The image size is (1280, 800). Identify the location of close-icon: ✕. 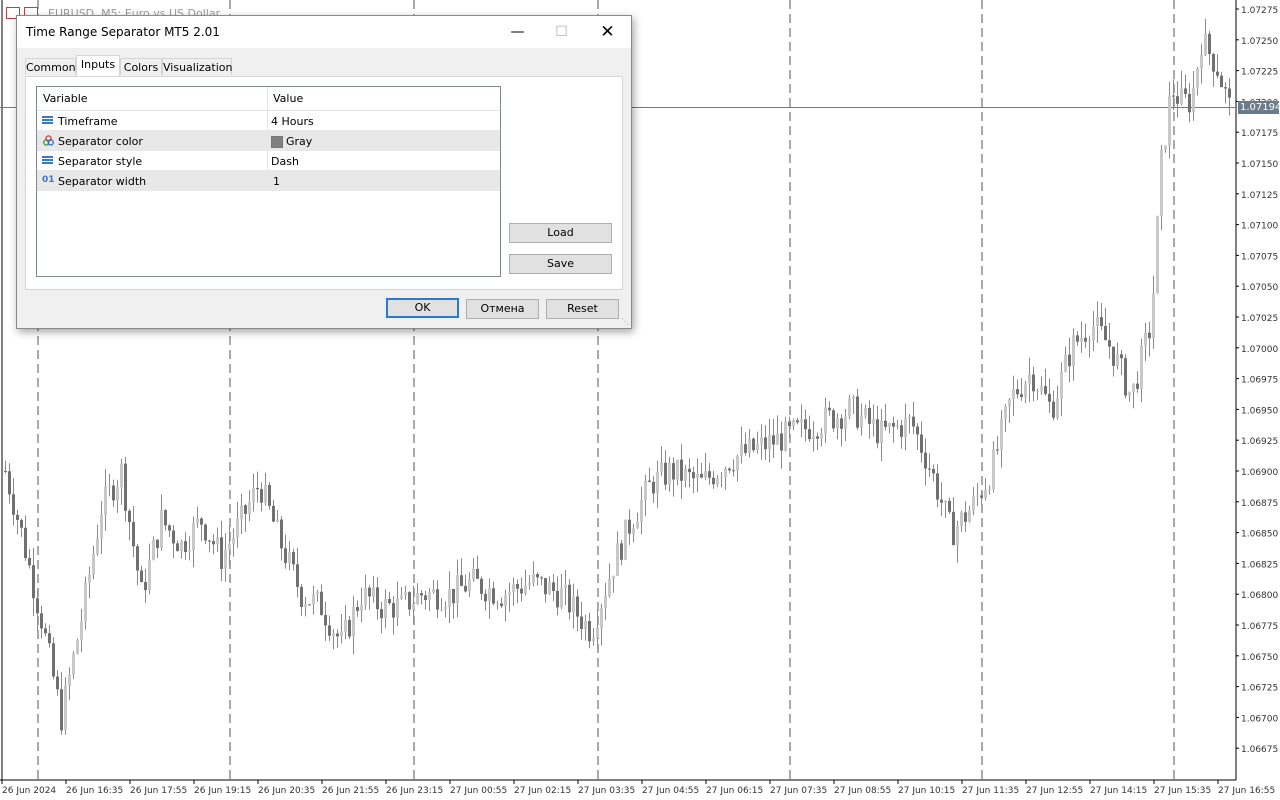
(607, 32).